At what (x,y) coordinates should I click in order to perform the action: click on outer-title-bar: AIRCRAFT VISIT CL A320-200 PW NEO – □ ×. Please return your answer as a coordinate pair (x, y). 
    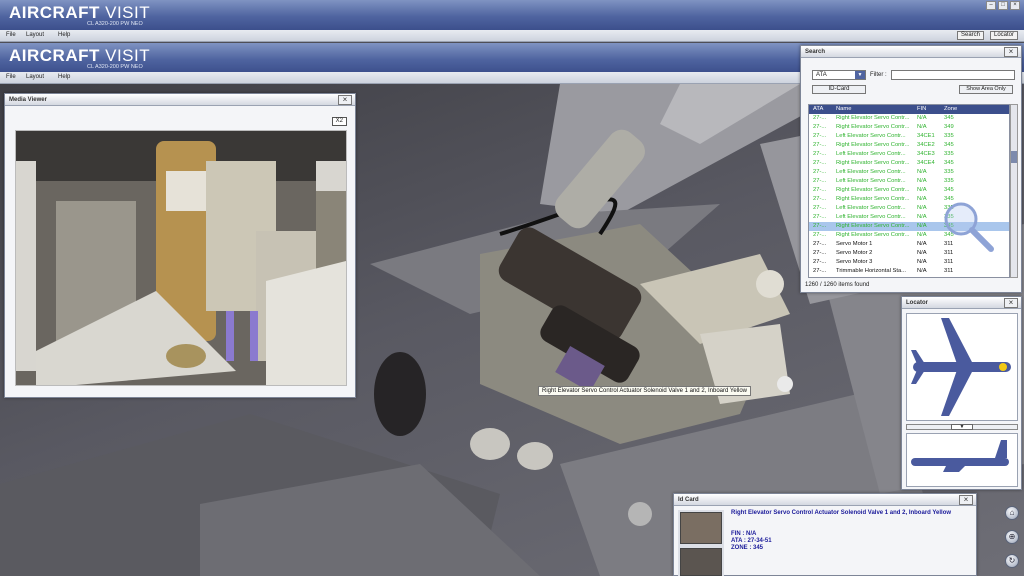
    Looking at the image, I should click on (512, 15).